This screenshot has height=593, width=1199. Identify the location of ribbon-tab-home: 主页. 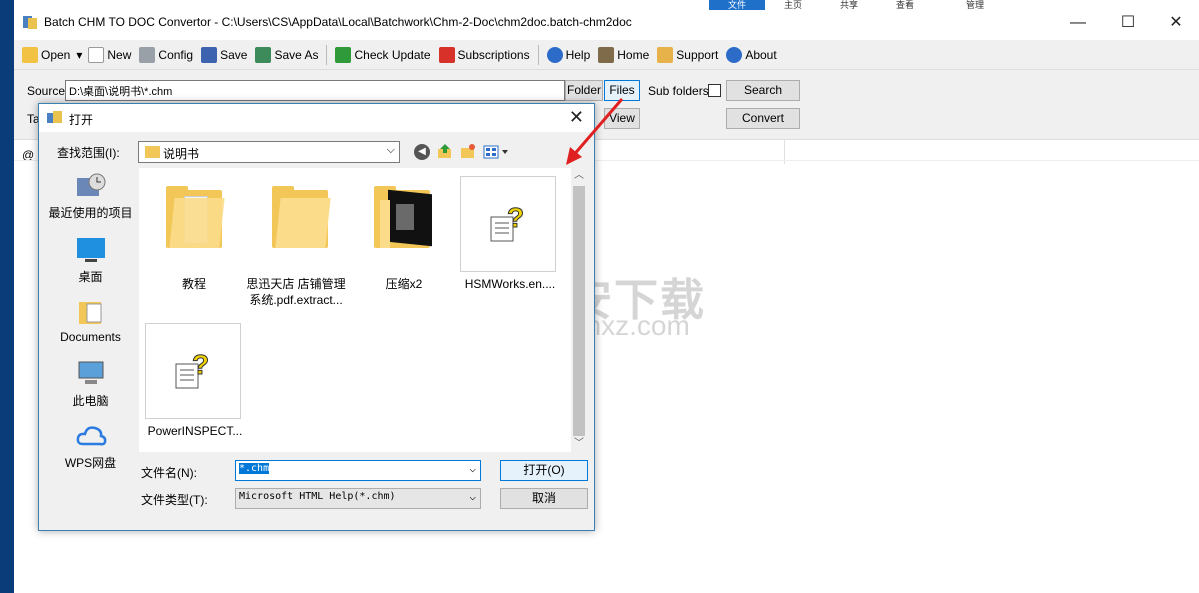
(793, 5).